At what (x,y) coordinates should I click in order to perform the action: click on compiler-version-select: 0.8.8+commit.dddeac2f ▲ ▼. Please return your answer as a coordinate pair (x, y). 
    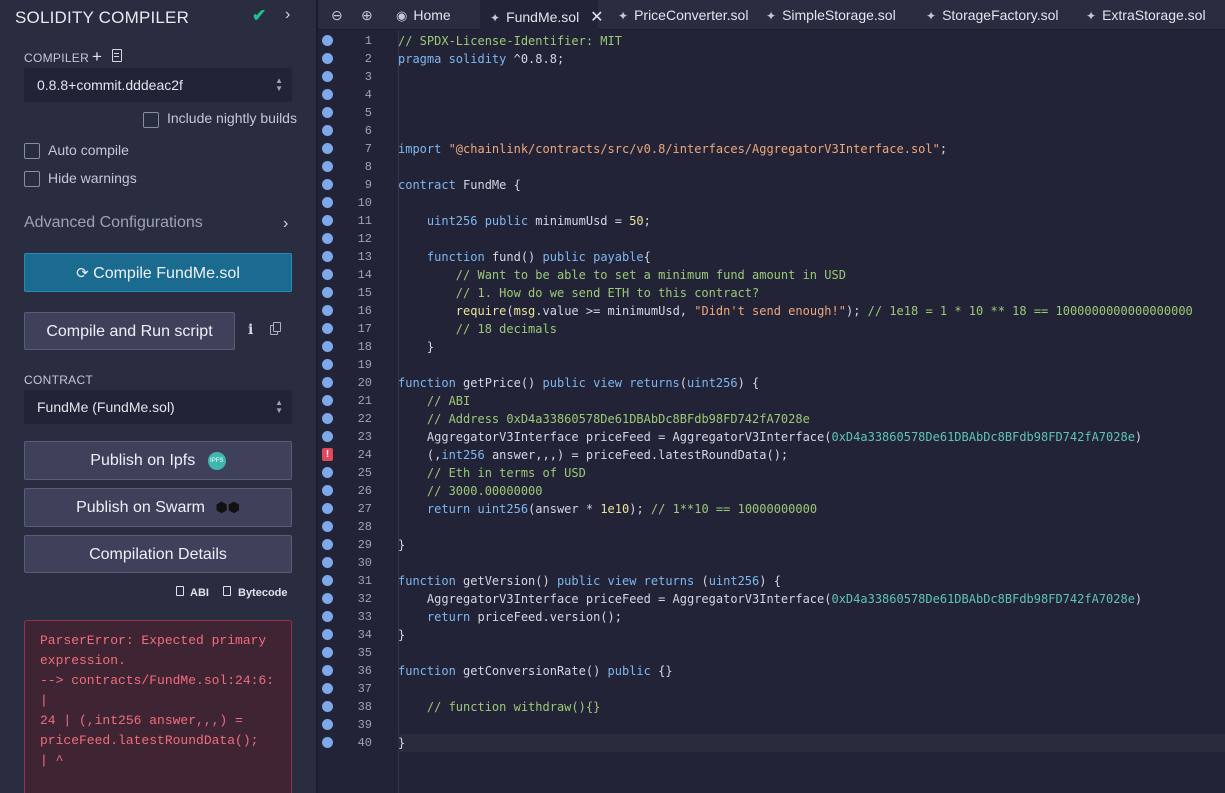
    Looking at the image, I should click on (158, 85).